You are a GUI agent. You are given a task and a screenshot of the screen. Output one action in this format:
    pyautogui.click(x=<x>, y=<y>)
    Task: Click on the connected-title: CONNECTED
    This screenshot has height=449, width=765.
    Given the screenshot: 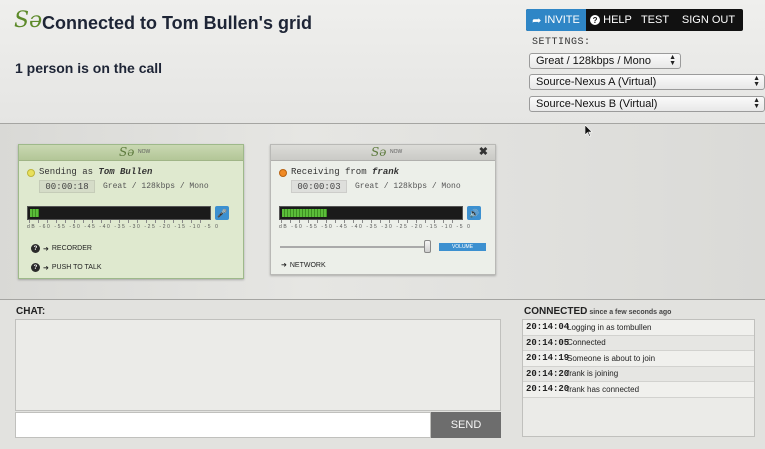 What is the action you would take?
    pyautogui.click(x=556, y=311)
    